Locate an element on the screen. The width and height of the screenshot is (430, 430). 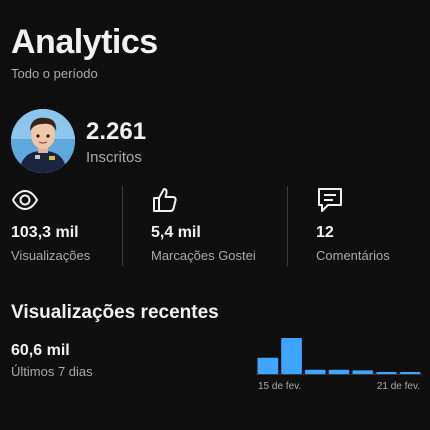
subscriber-label: Inscritos is located at coordinates (114, 157).